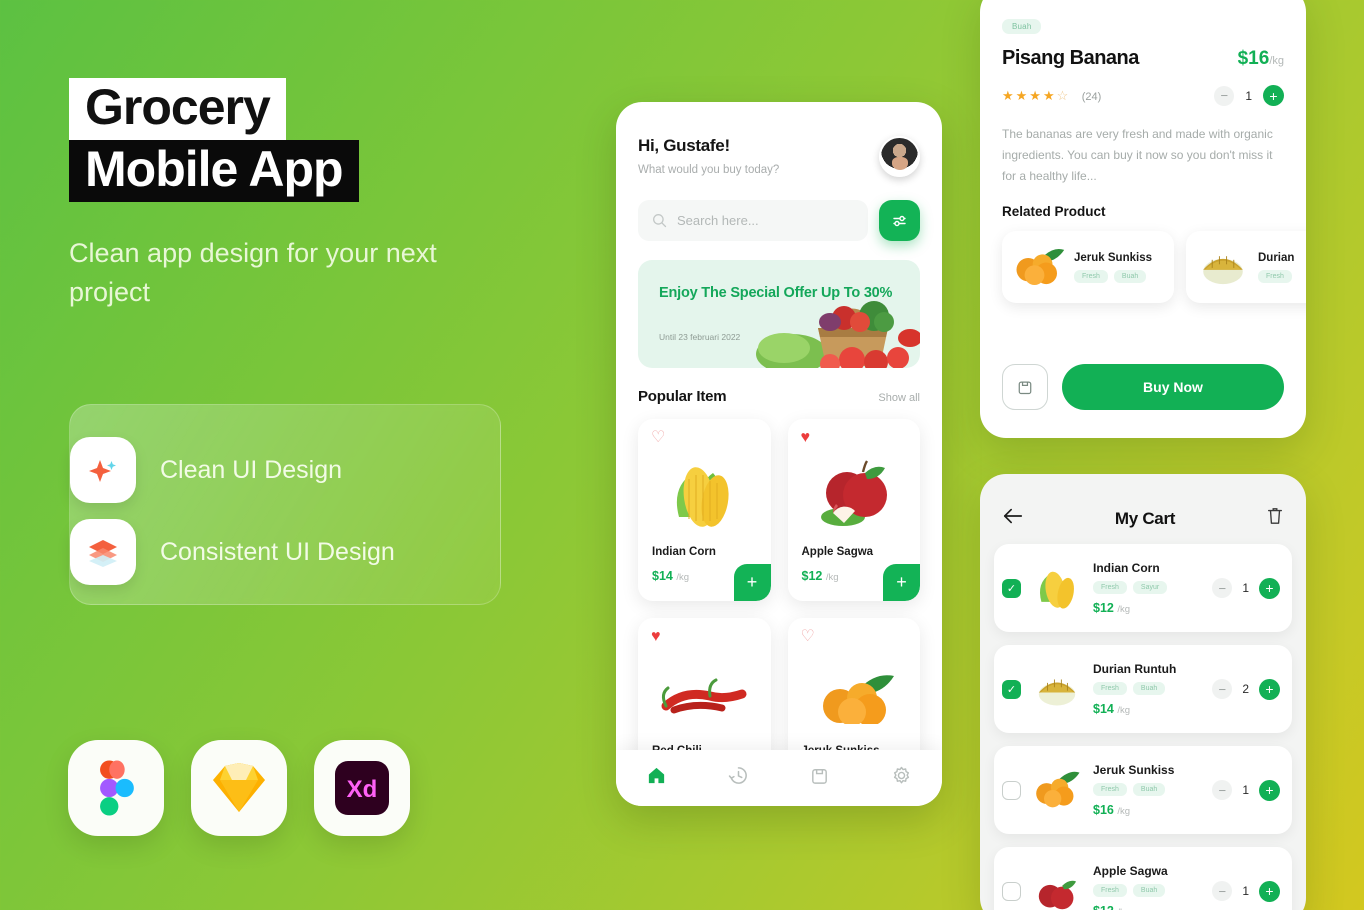  Describe the element at coordinates (1246, 267) in the screenshot. I see `related-product-card: Durian Fresh` at that location.